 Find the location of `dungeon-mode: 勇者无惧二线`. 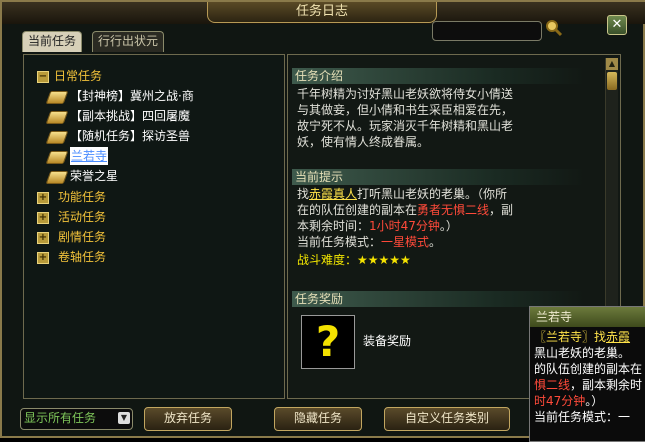

dungeon-mode: 勇者无惧二线 is located at coordinates (453, 210).